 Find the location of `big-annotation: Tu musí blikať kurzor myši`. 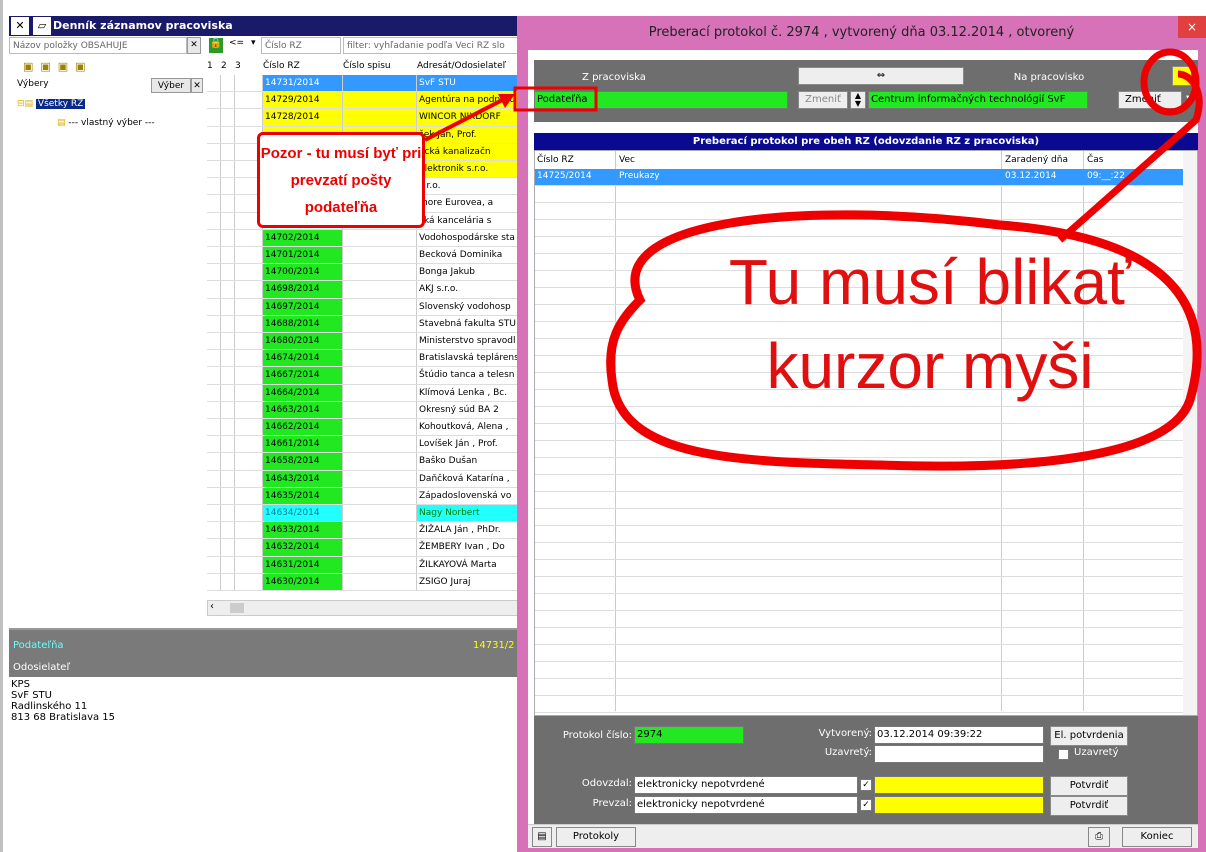

big-annotation: Tu musí blikať kurzor myši is located at coordinates (923, 350).